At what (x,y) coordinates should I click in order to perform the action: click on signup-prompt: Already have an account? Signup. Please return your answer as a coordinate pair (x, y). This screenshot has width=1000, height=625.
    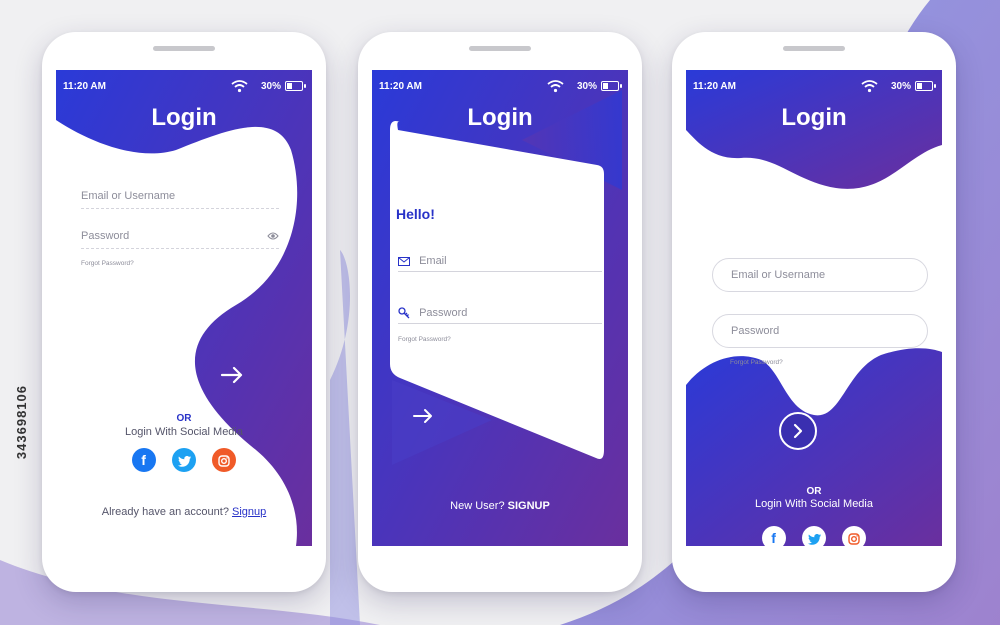
    Looking at the image, I should click on (184, 512).